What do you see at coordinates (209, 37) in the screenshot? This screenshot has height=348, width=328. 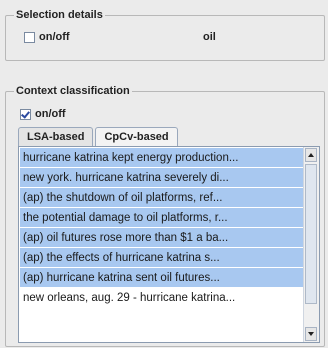 I see `selection-value: oil` at bounding box center [209, 37].